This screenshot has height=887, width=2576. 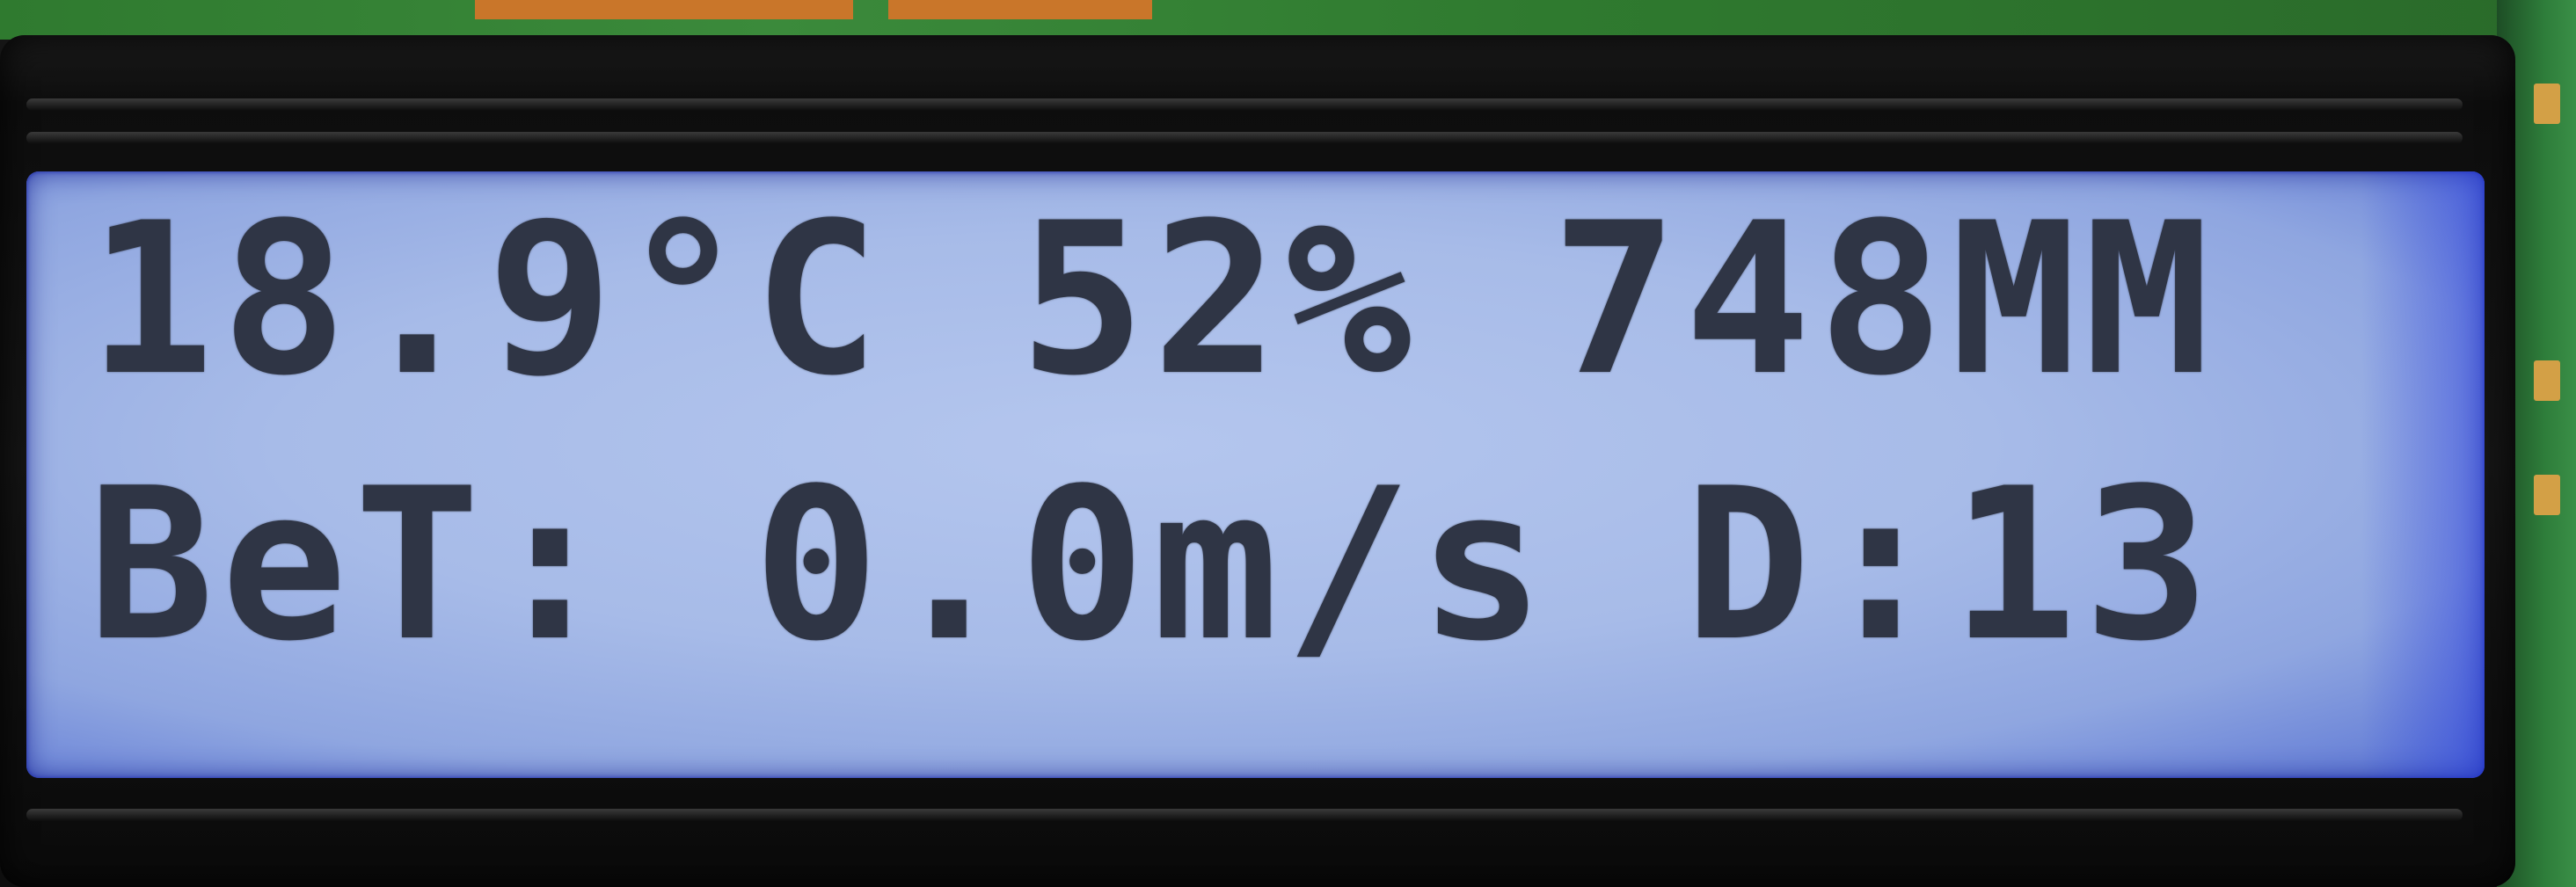 I want to click on pcb-board-top, so click(x=1288, y=20).